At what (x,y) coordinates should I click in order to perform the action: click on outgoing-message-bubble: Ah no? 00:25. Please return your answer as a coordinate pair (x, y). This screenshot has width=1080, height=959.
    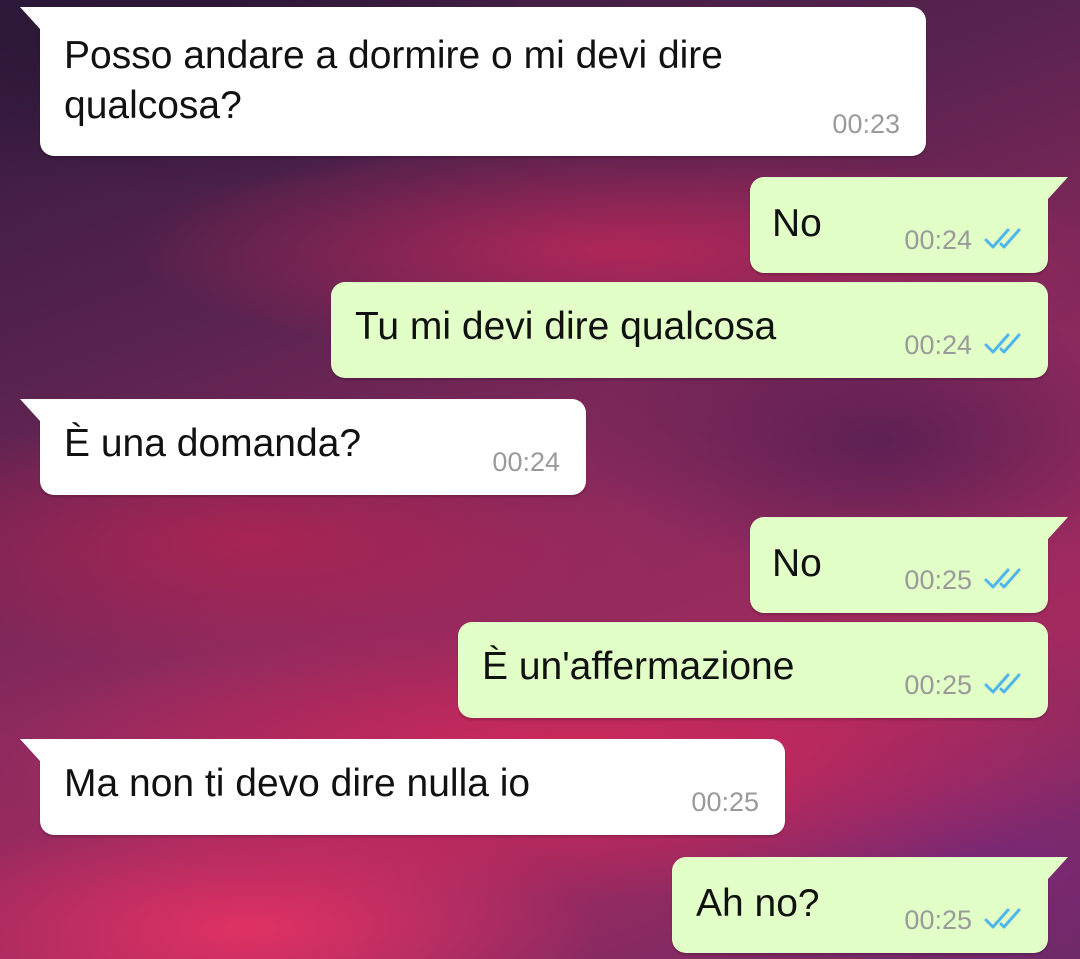
    Looking at the image, I should click on (870, 905).